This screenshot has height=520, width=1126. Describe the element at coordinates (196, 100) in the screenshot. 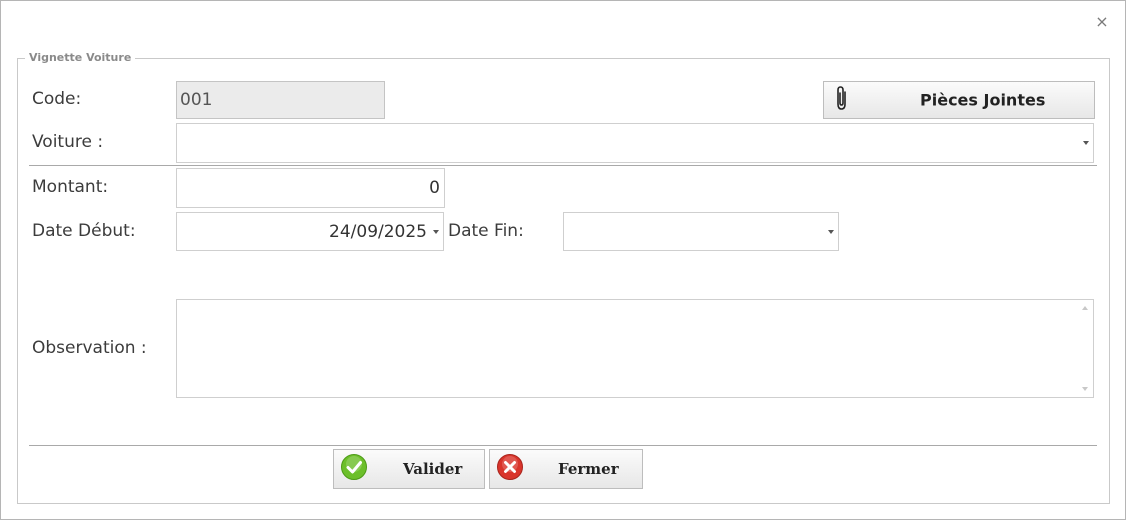

I see `code-value: 001` at that location.